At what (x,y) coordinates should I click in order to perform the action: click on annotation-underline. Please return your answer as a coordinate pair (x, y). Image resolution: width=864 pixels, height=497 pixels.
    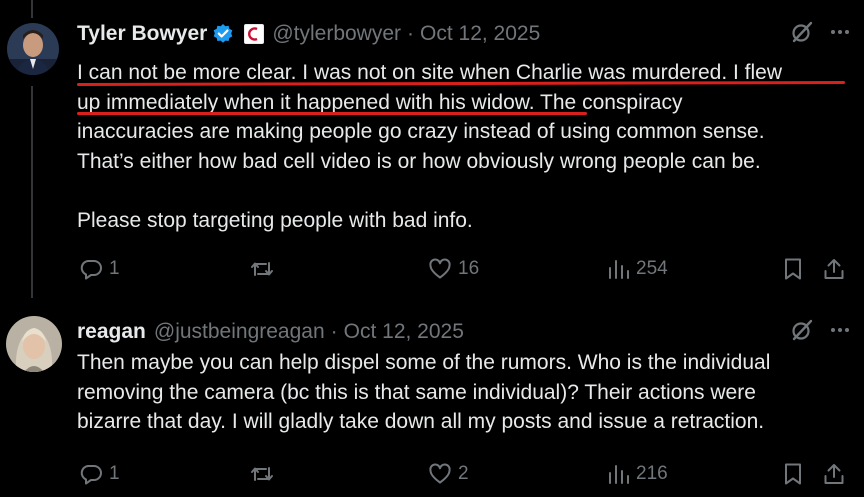
    Looking at the image, I should click on (332, 113).